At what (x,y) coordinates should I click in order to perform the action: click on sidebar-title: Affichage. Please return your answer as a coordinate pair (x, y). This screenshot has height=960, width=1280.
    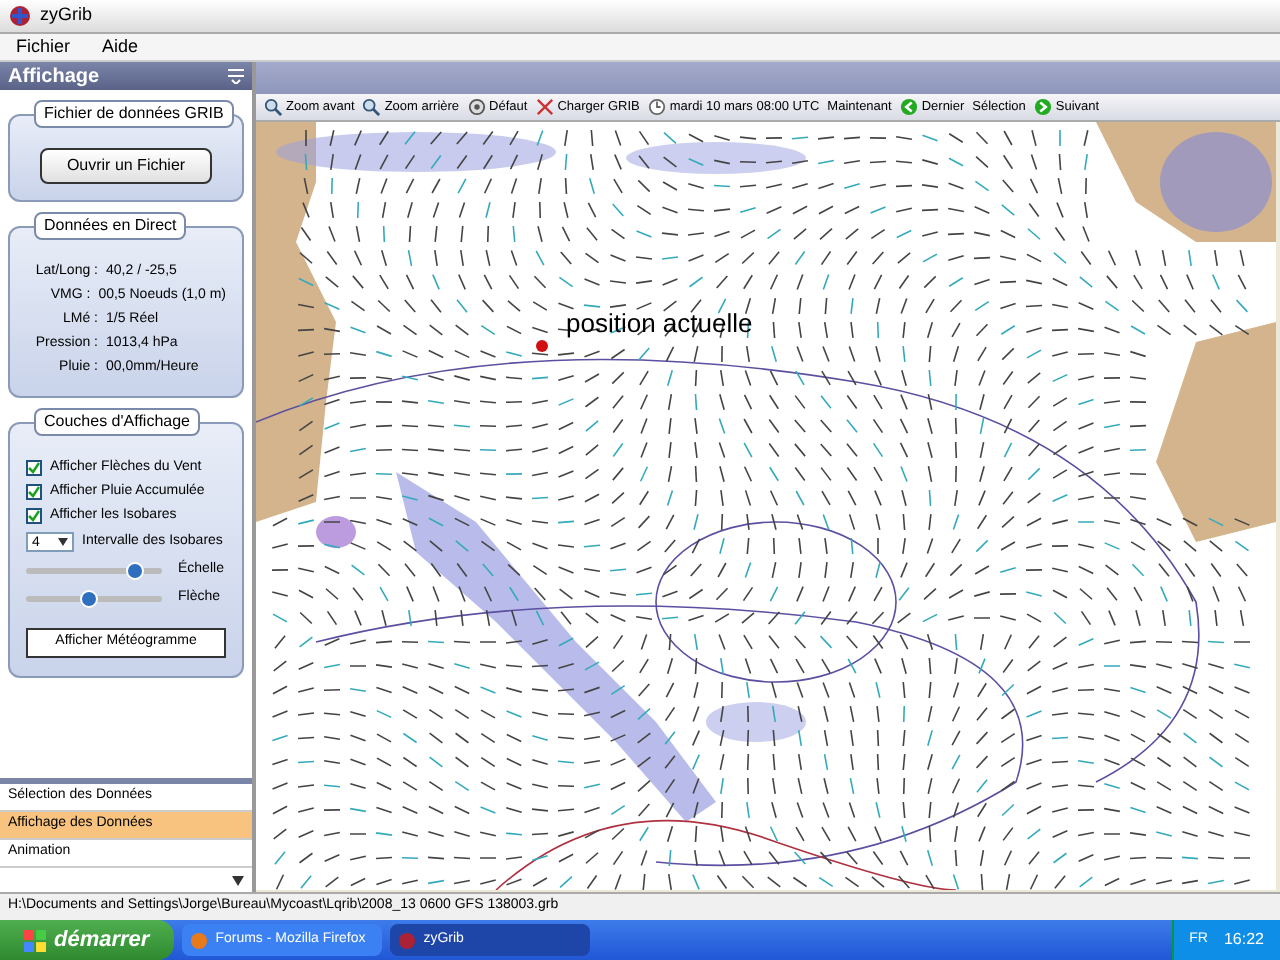
    Looking at the image, I should click on (54, 77).